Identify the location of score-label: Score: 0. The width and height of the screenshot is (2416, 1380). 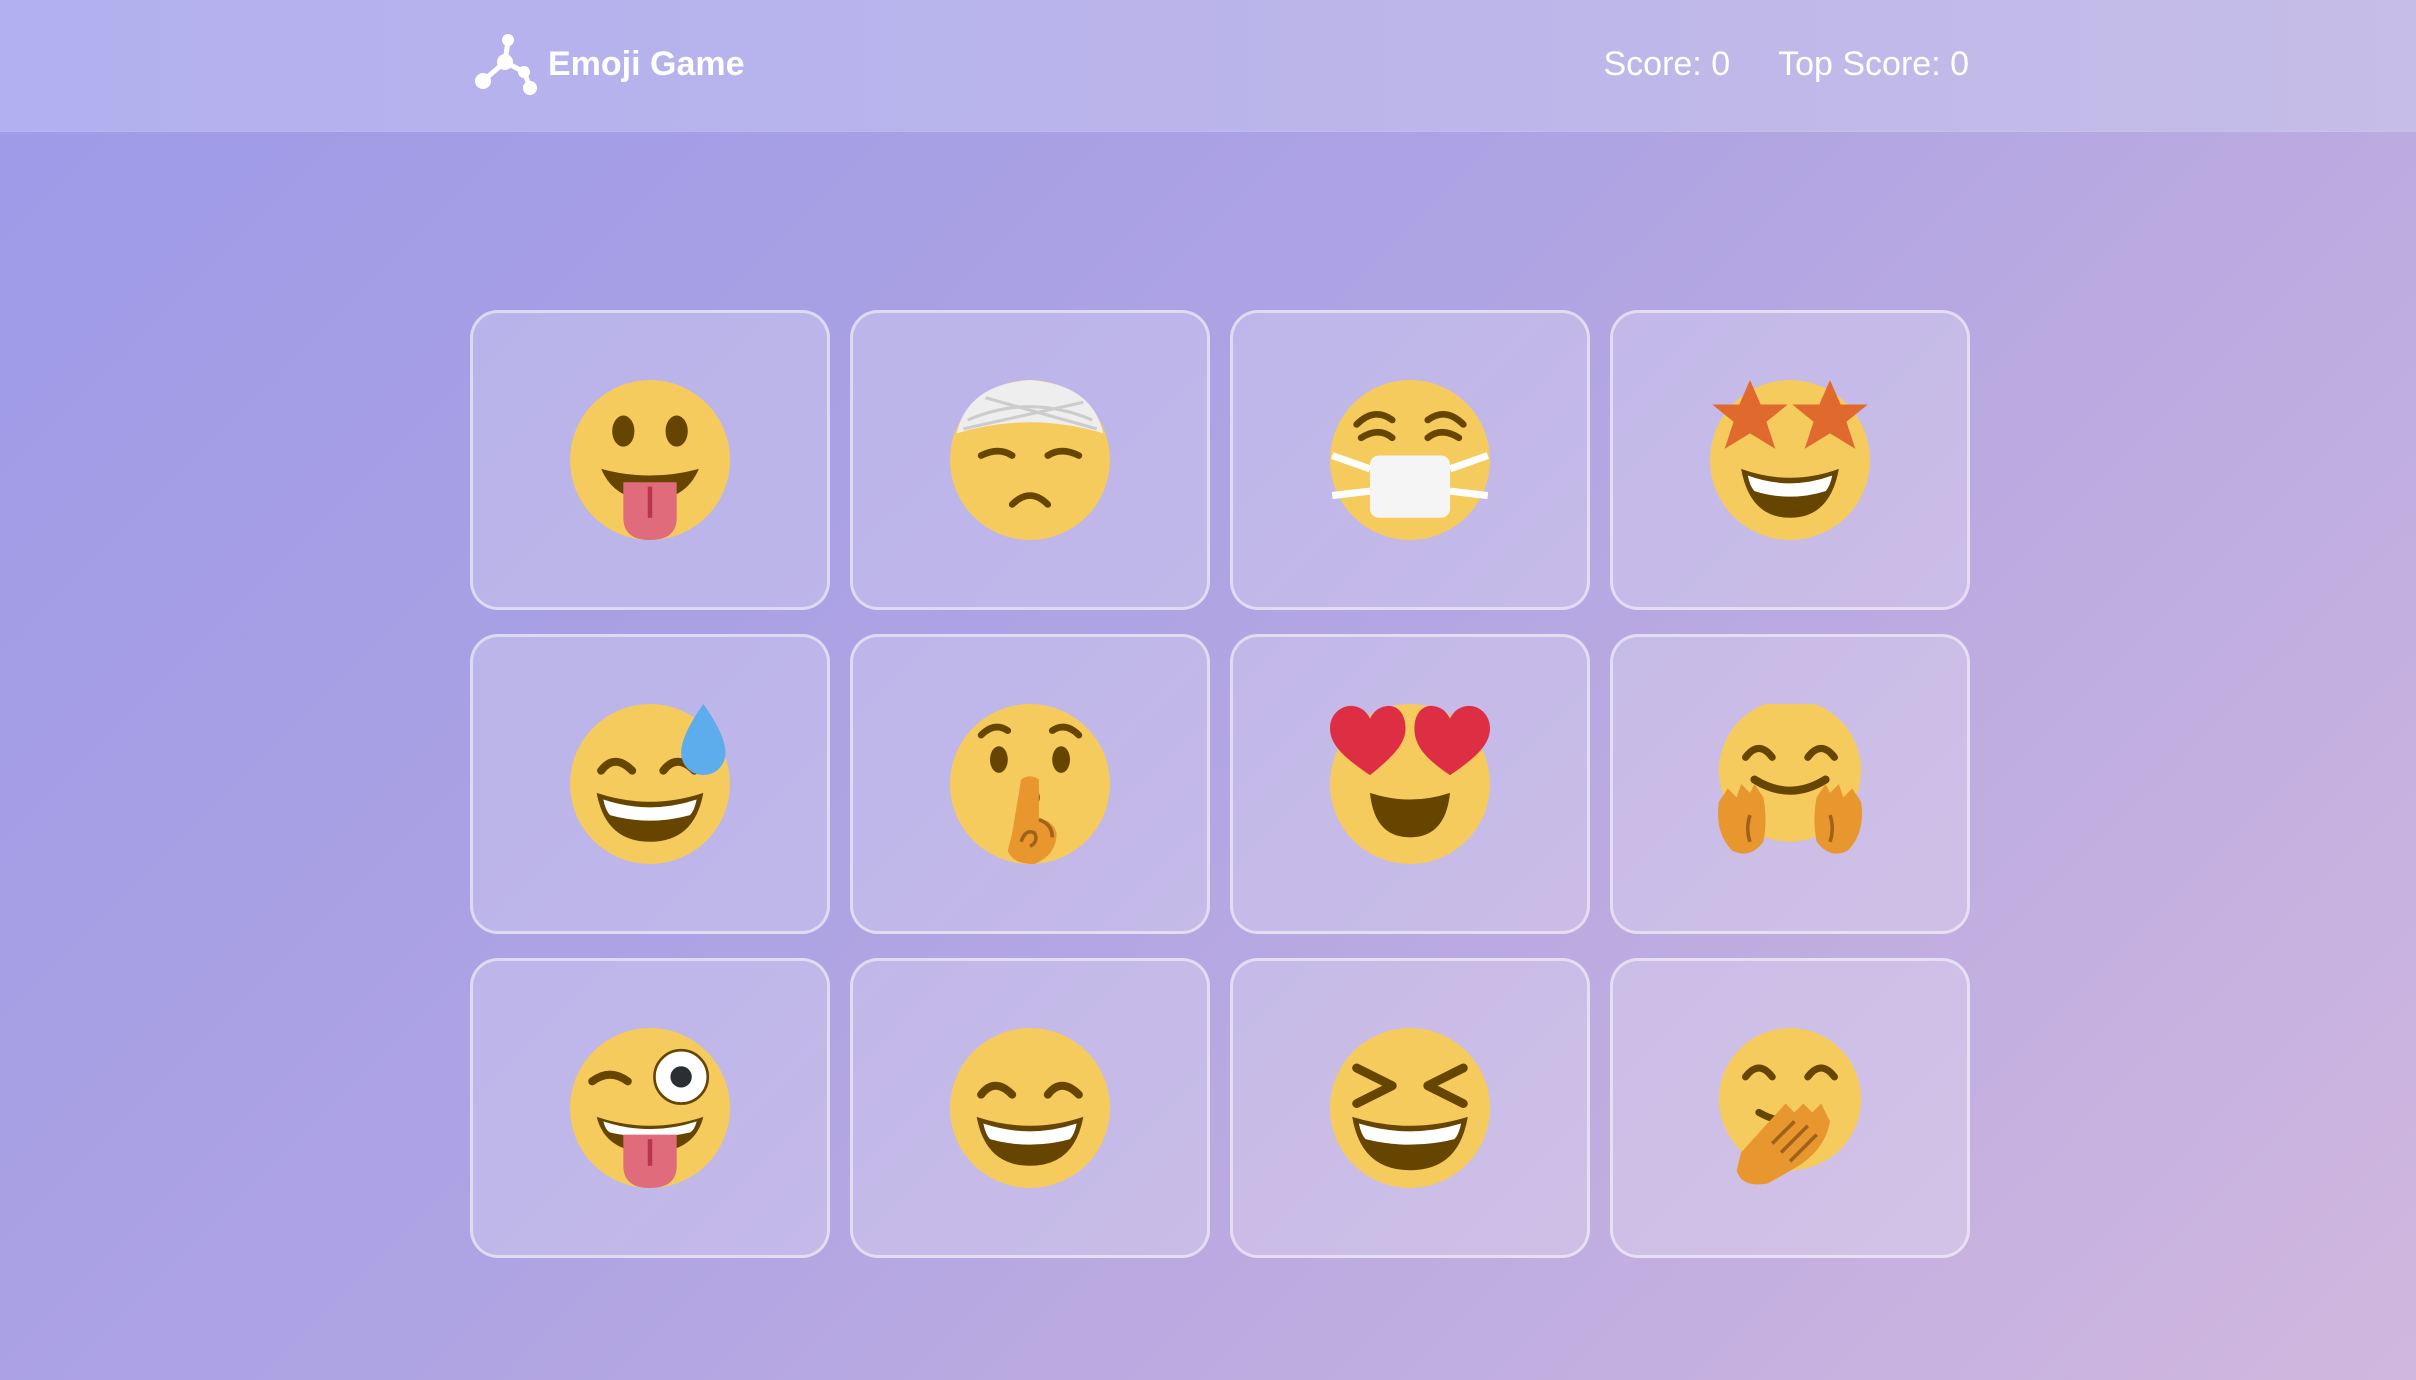
(1667, 63).